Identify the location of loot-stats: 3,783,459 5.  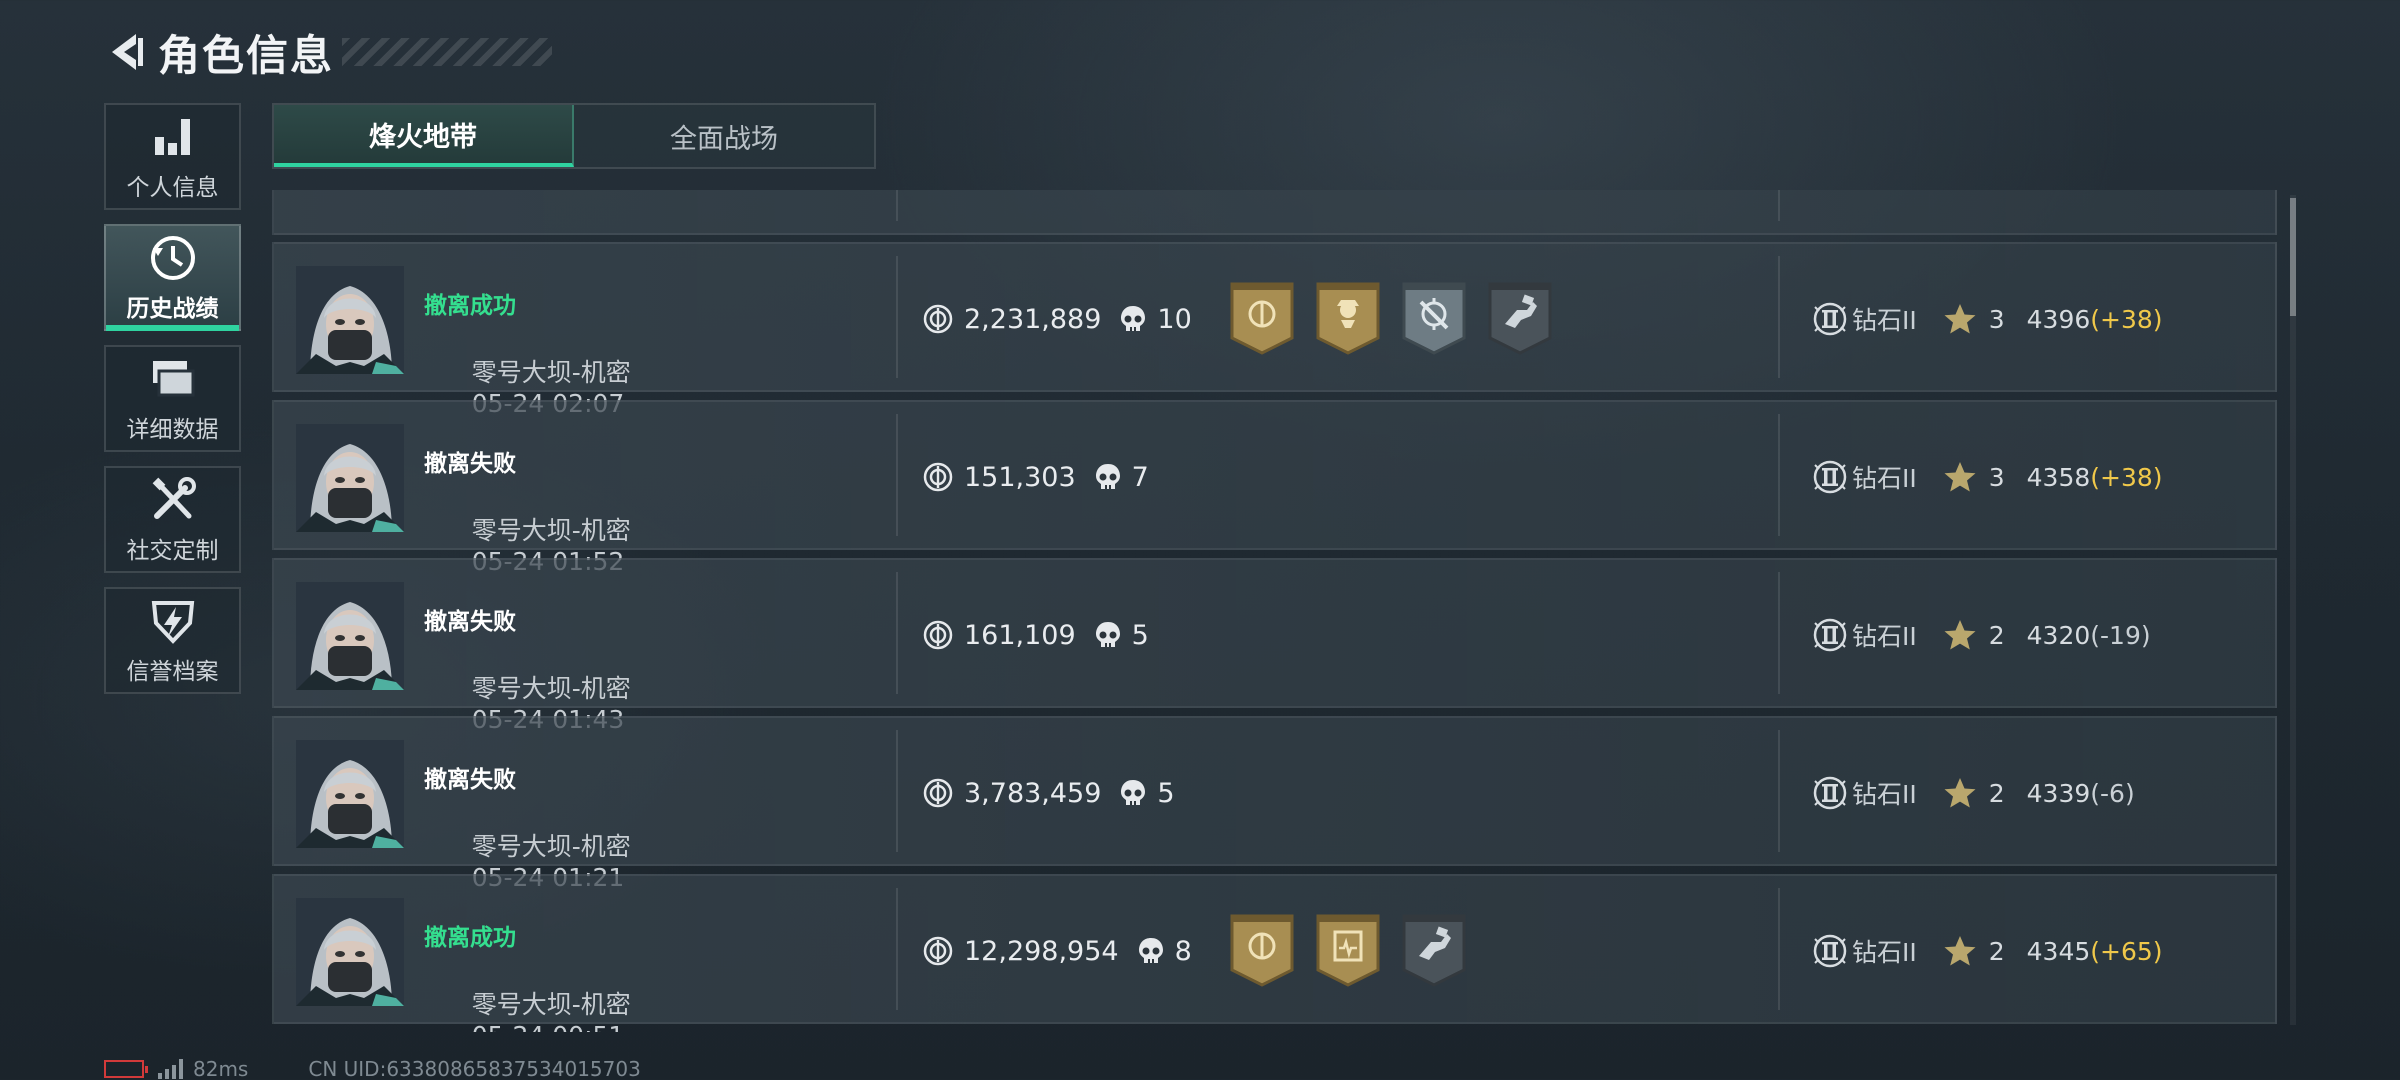
(1048, 793).